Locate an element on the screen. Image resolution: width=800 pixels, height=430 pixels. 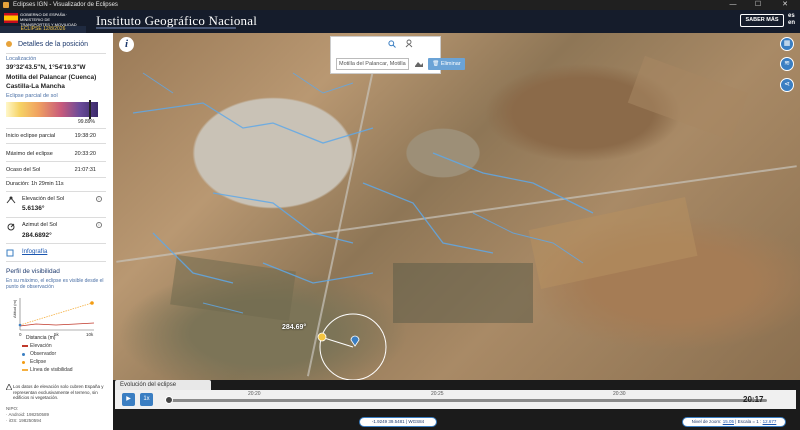
location-pin-icon is located at coordinates (9, 44).